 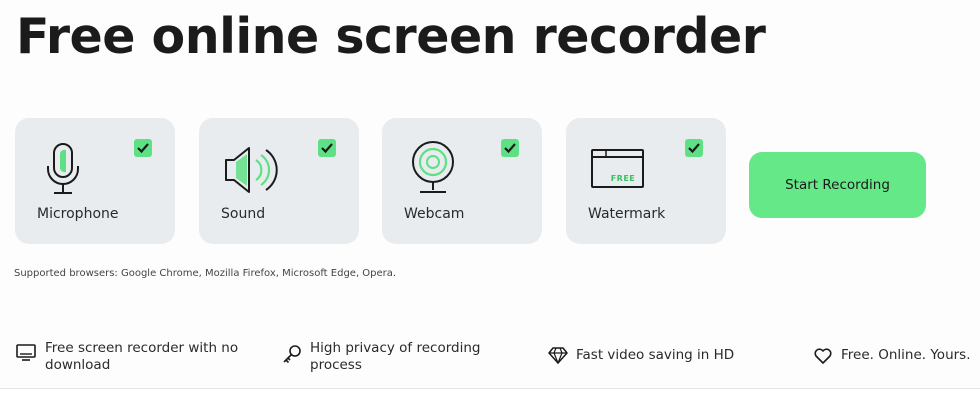 I want to click on feature-no-download: Free screen recorder with no download, so click(x=127, y=357).